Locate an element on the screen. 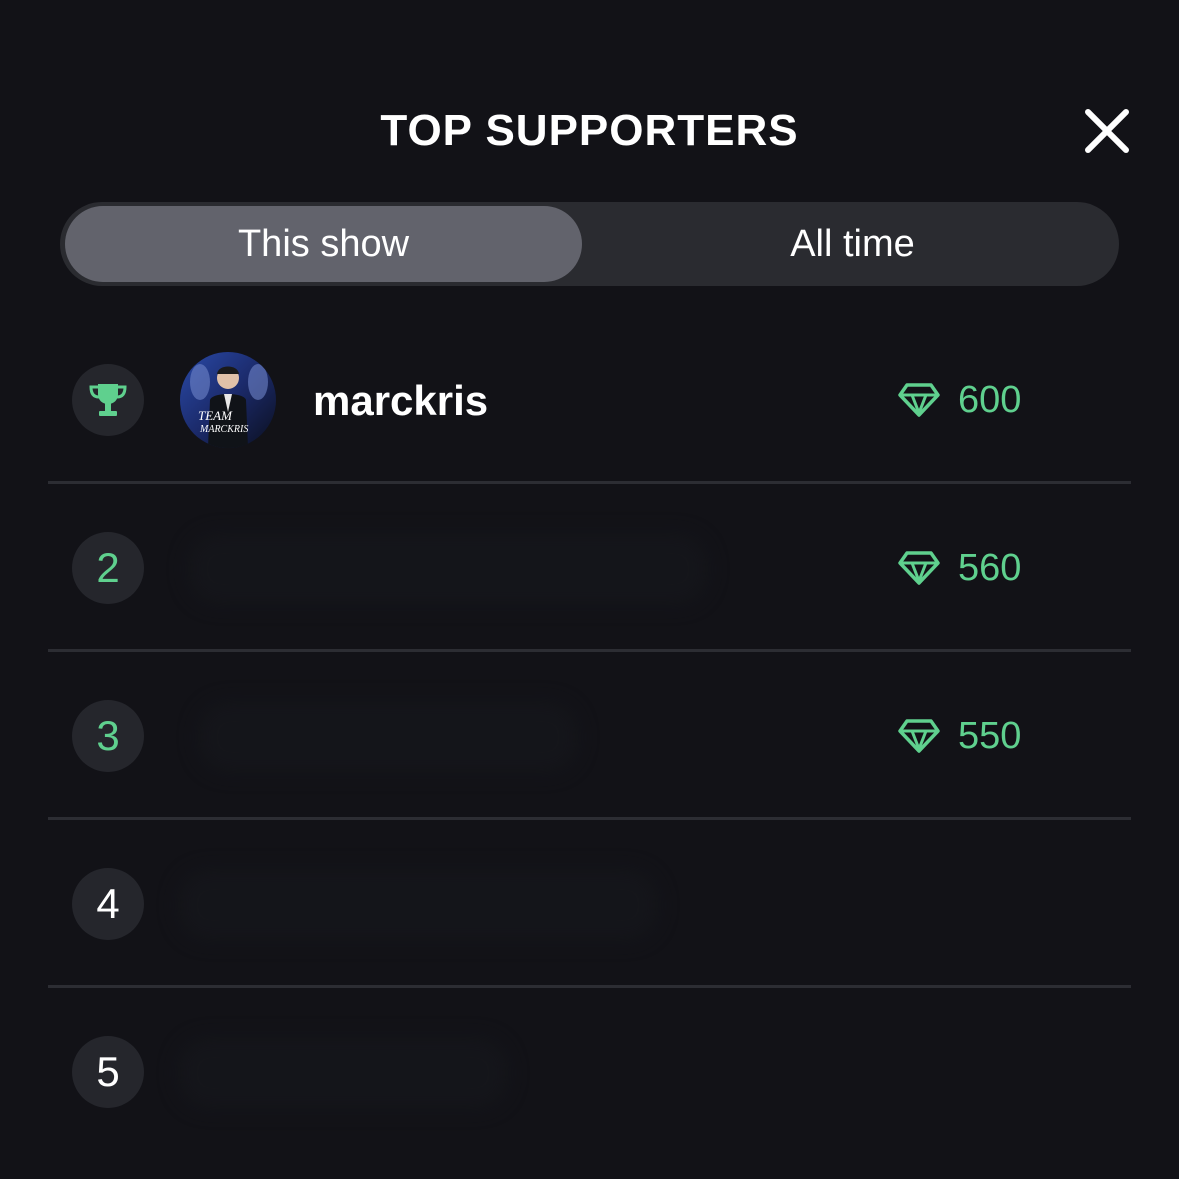 The image size is (1179, 1179). supporter-row-3: 3 550 is located at coordinates (589, 736).